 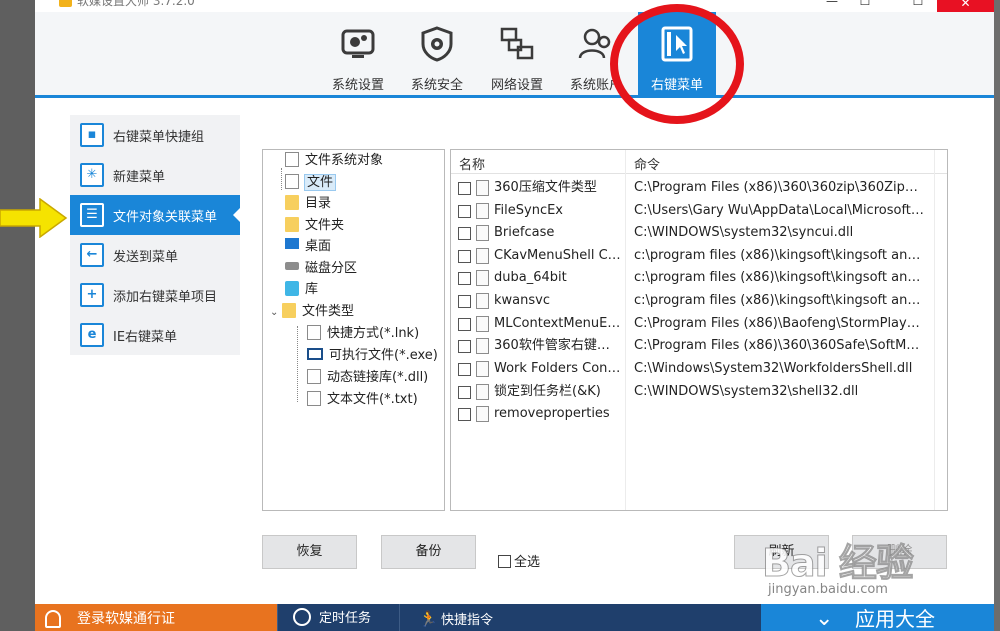 I want to click on tab-label: 网络设置, so click(x=516, y=85).